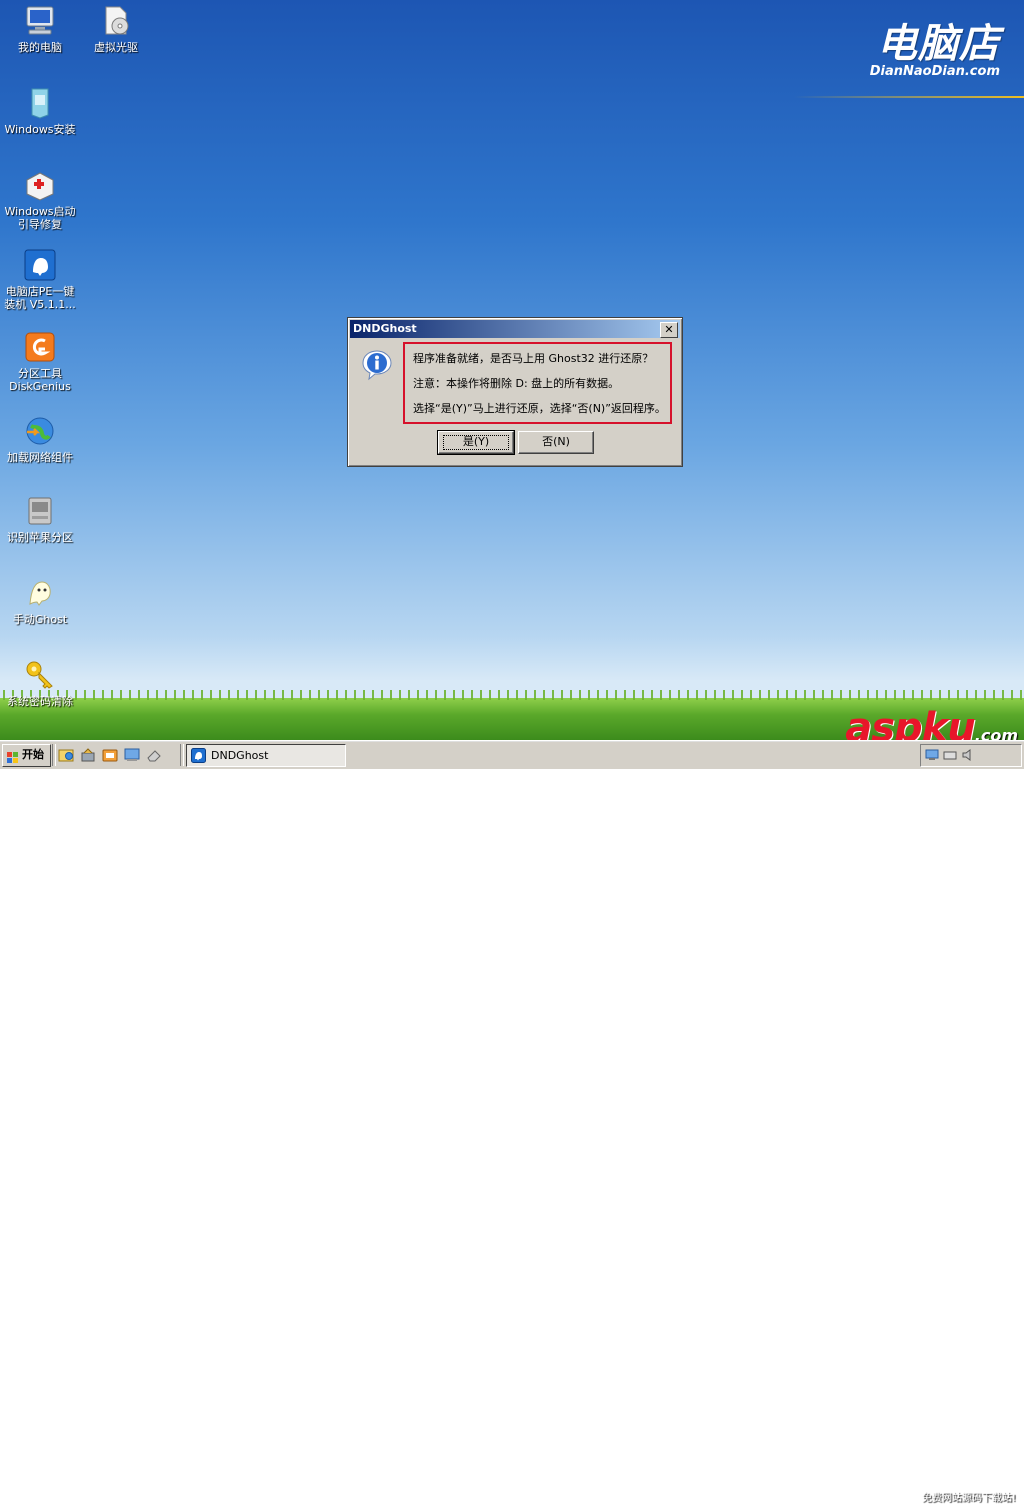  I want to click on message-line-warning: 注意：本操作将删除 D: 盘上的所有数据。, so click(516, 383).